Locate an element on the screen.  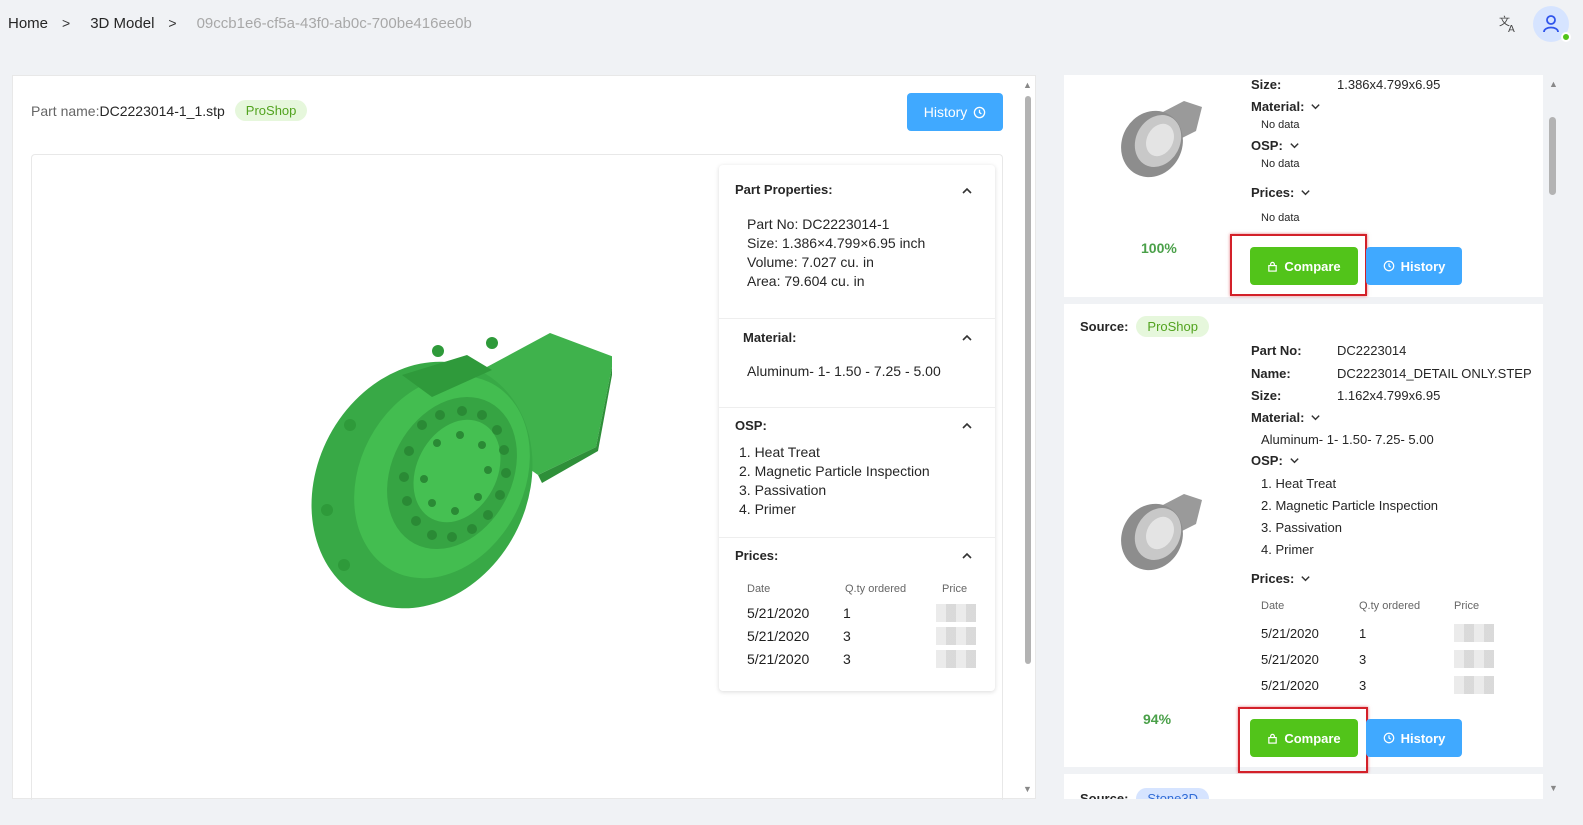
size-row: Size: 1.162x4.799x6.95 is located at coordinates (1345, 395).